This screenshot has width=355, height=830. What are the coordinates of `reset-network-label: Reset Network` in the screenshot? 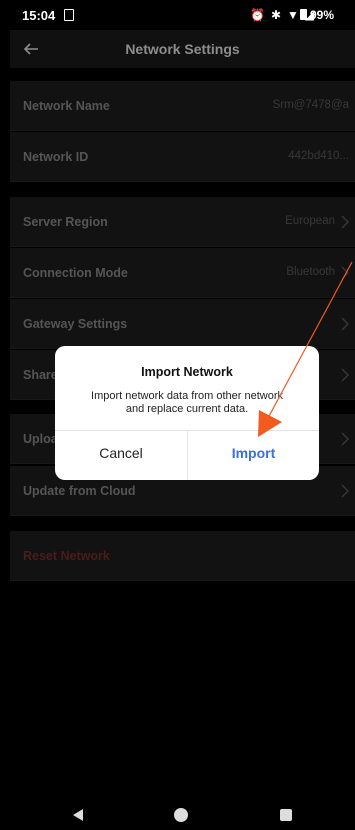 It's located at (66, 556).